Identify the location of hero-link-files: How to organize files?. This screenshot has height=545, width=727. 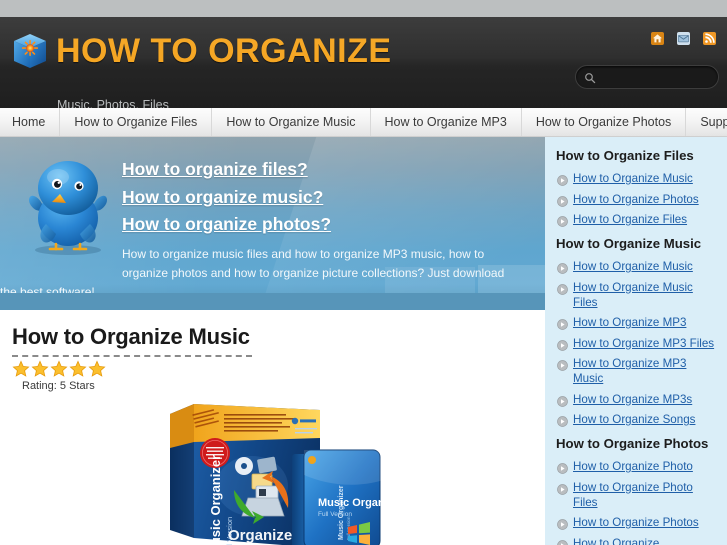
(322, 170).